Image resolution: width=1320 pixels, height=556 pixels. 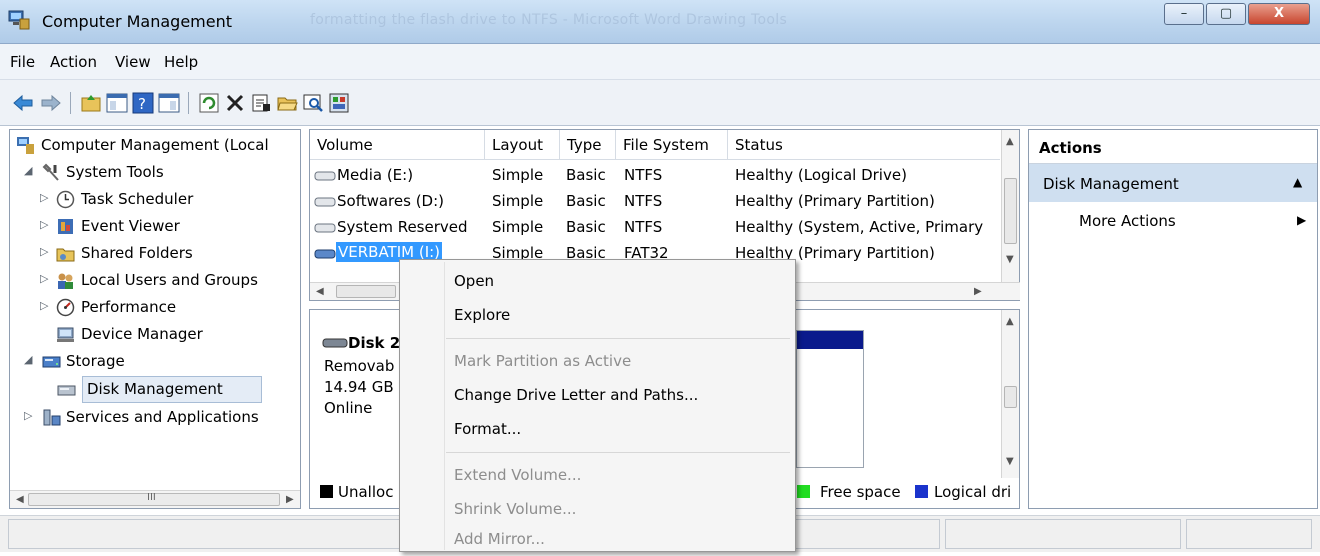 I want to click on disk-view-vertical-scrollbar: ▲ ▼, so click(x=1010, y=394).